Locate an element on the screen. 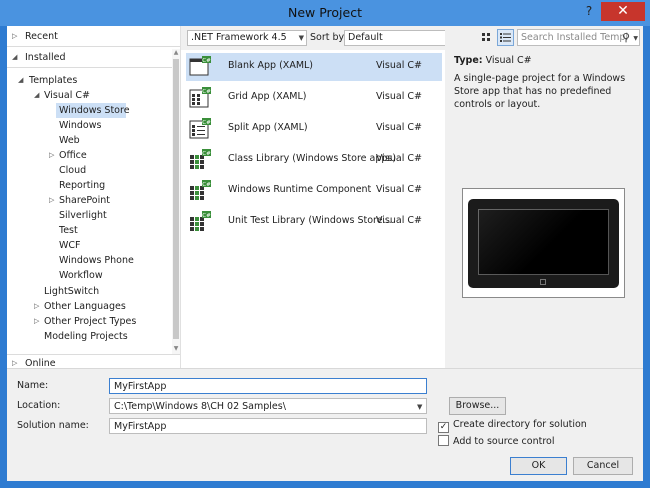 Image resolution: width=650 pixels, height=488 pixels. unit-test-icon: C# is located at coordinates (200, 222).